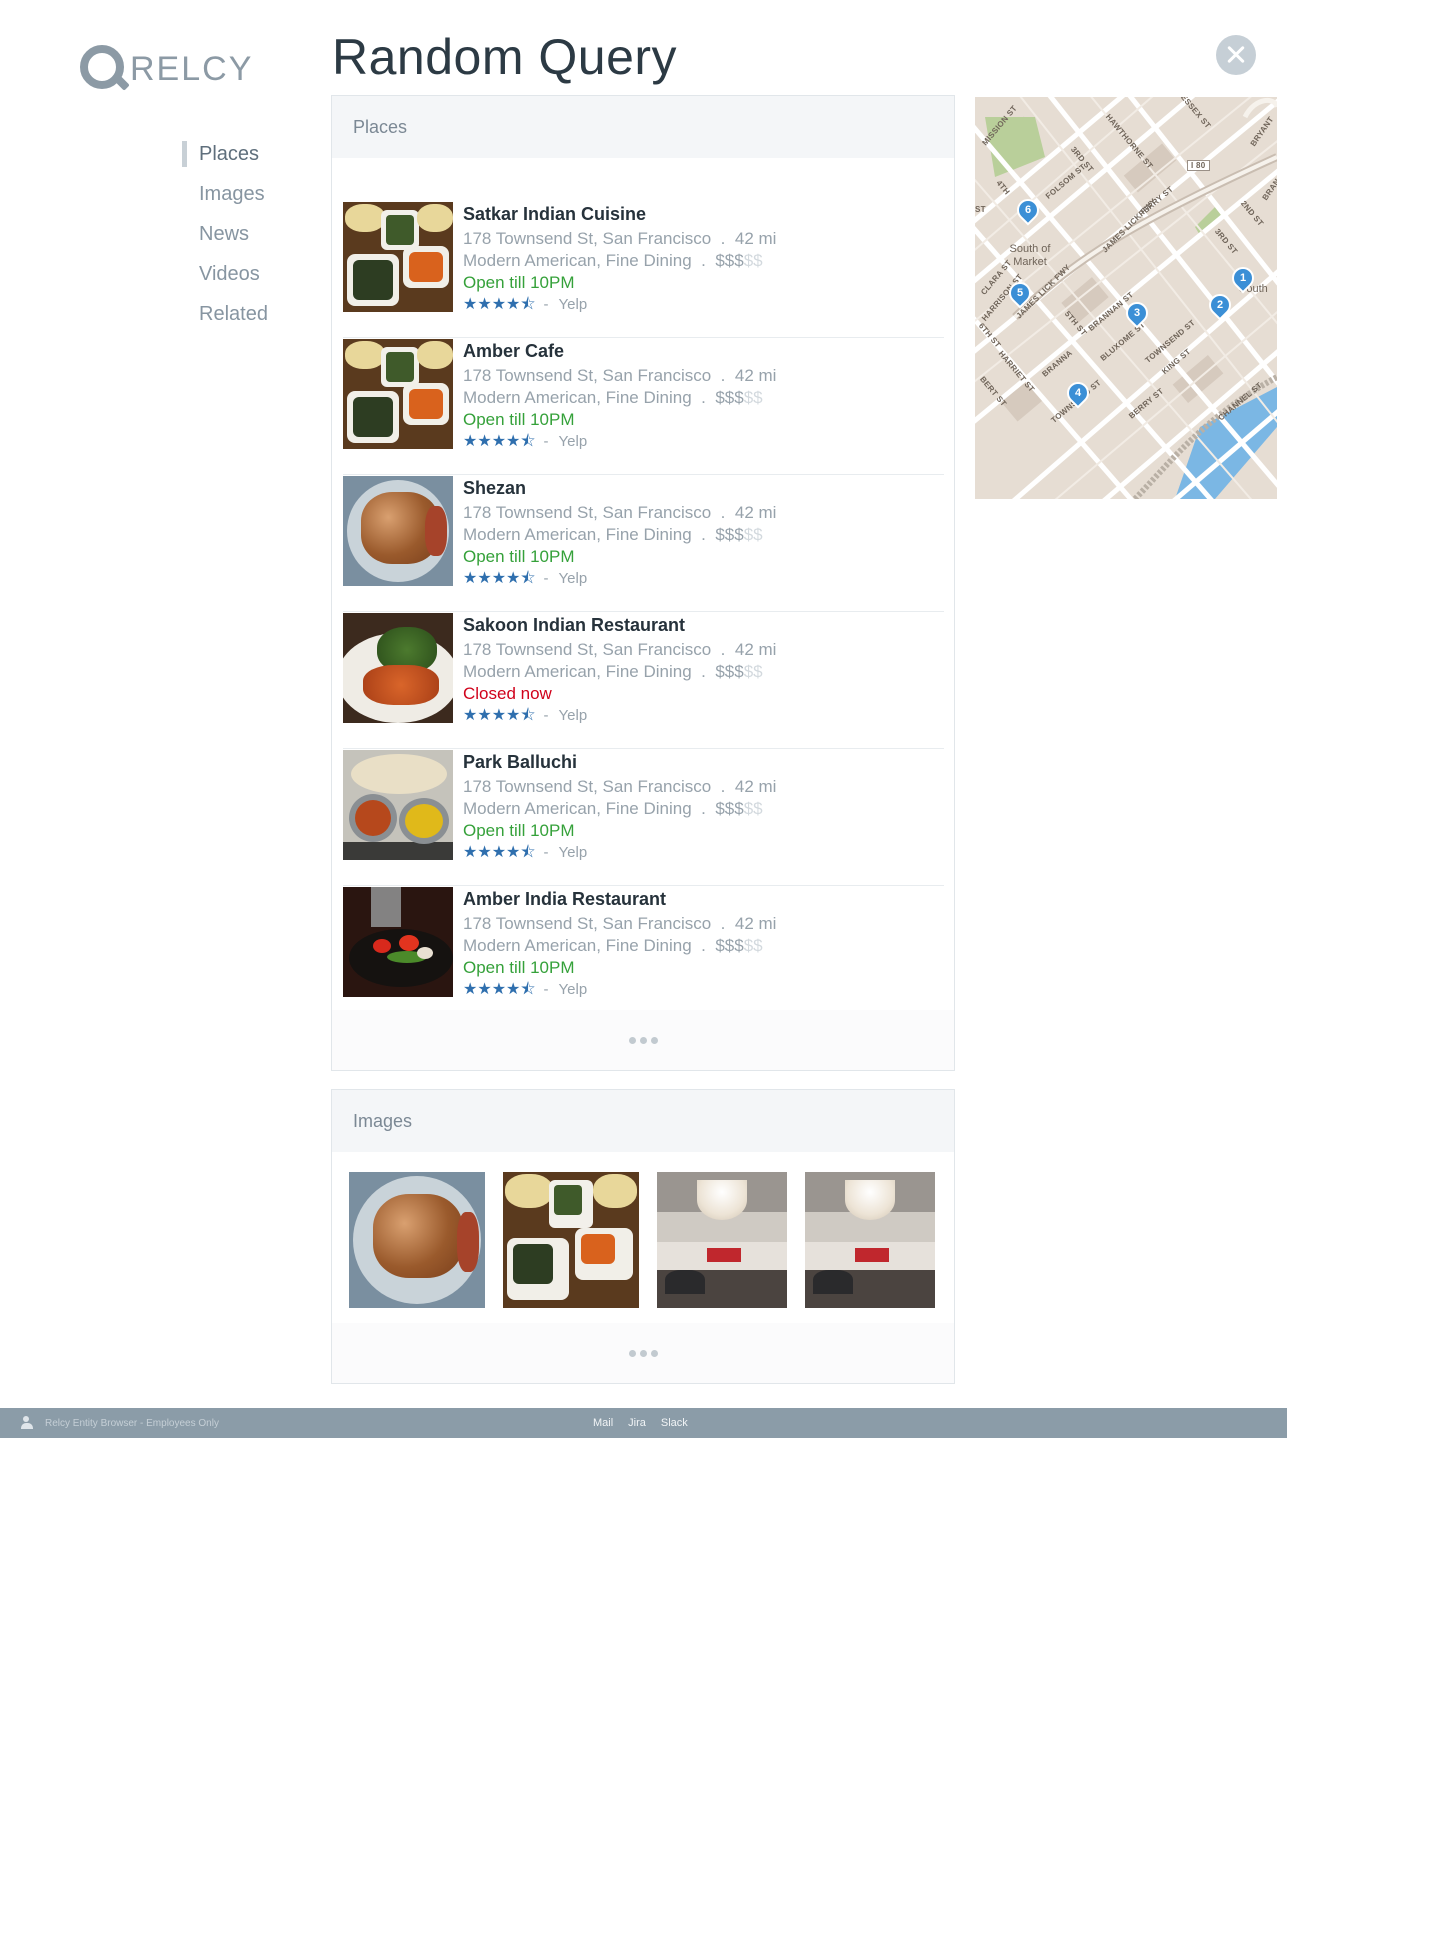  Describe the element at coordinates (619, 352) in the screenshot. I see `place-name: Amber Cafe` at that location.